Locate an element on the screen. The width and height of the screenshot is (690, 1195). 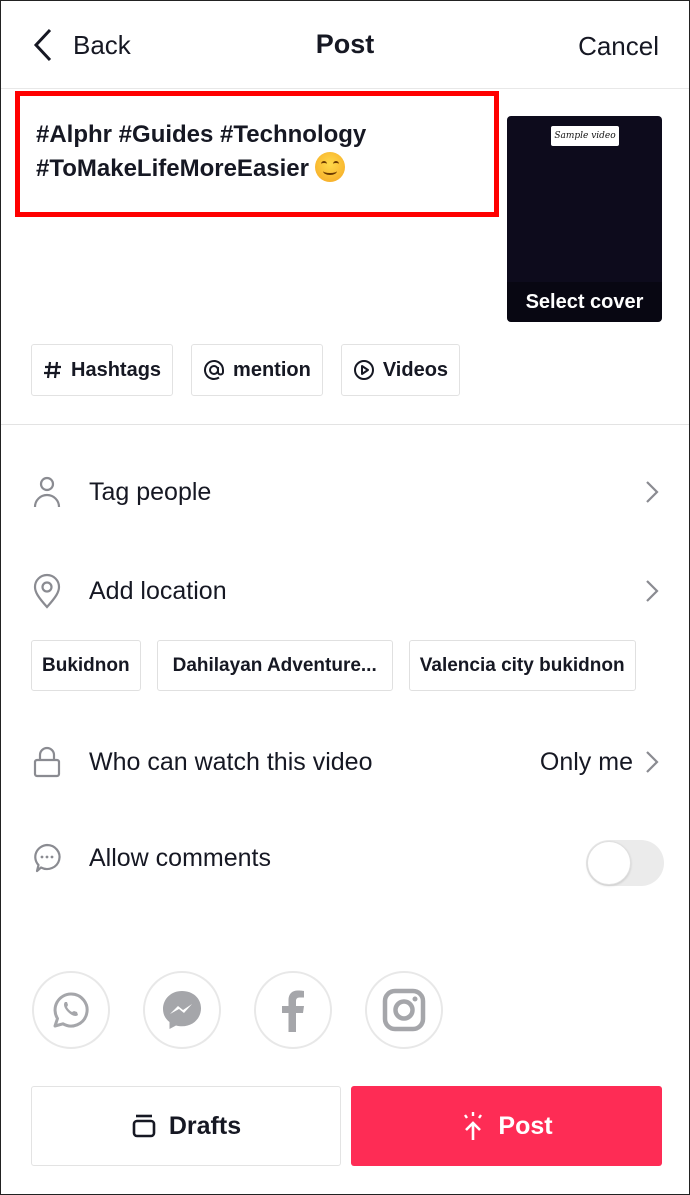
location-pin-icon is located at coordinates (47, 591).